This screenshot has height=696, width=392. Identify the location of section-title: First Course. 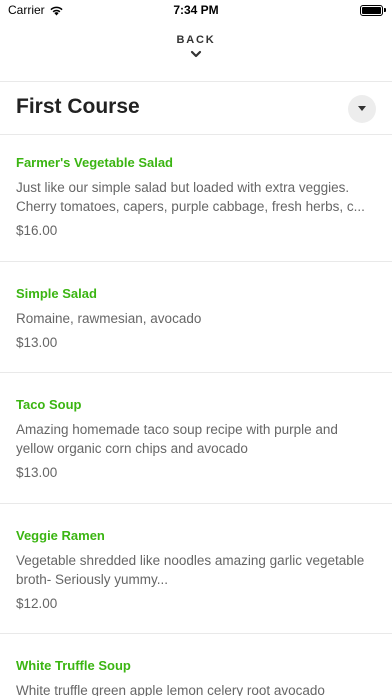
(78, 106).